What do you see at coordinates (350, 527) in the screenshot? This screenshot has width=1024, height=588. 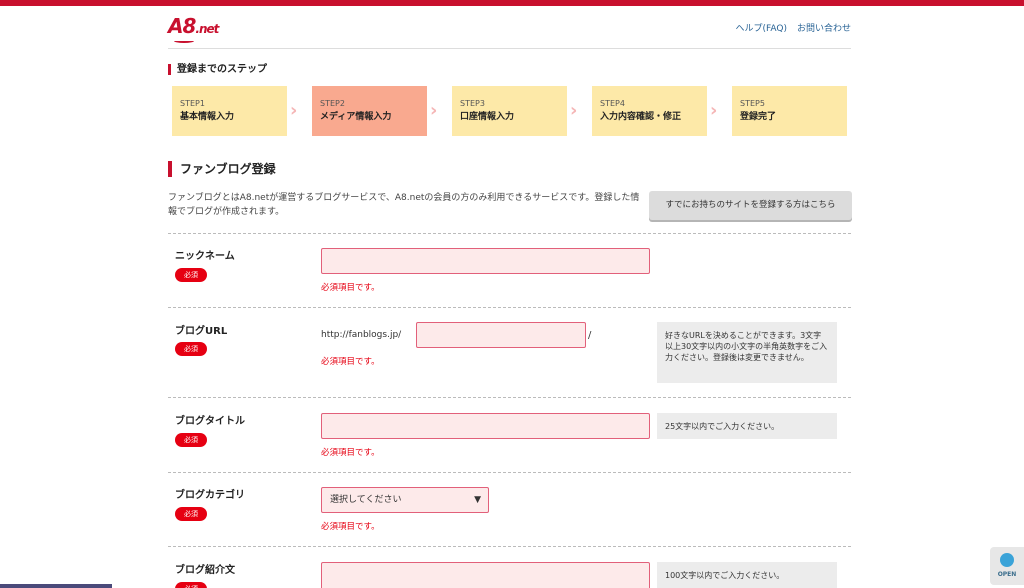 I see `blog-category-error: 必須項目です。` at bounding box center [350, 527].